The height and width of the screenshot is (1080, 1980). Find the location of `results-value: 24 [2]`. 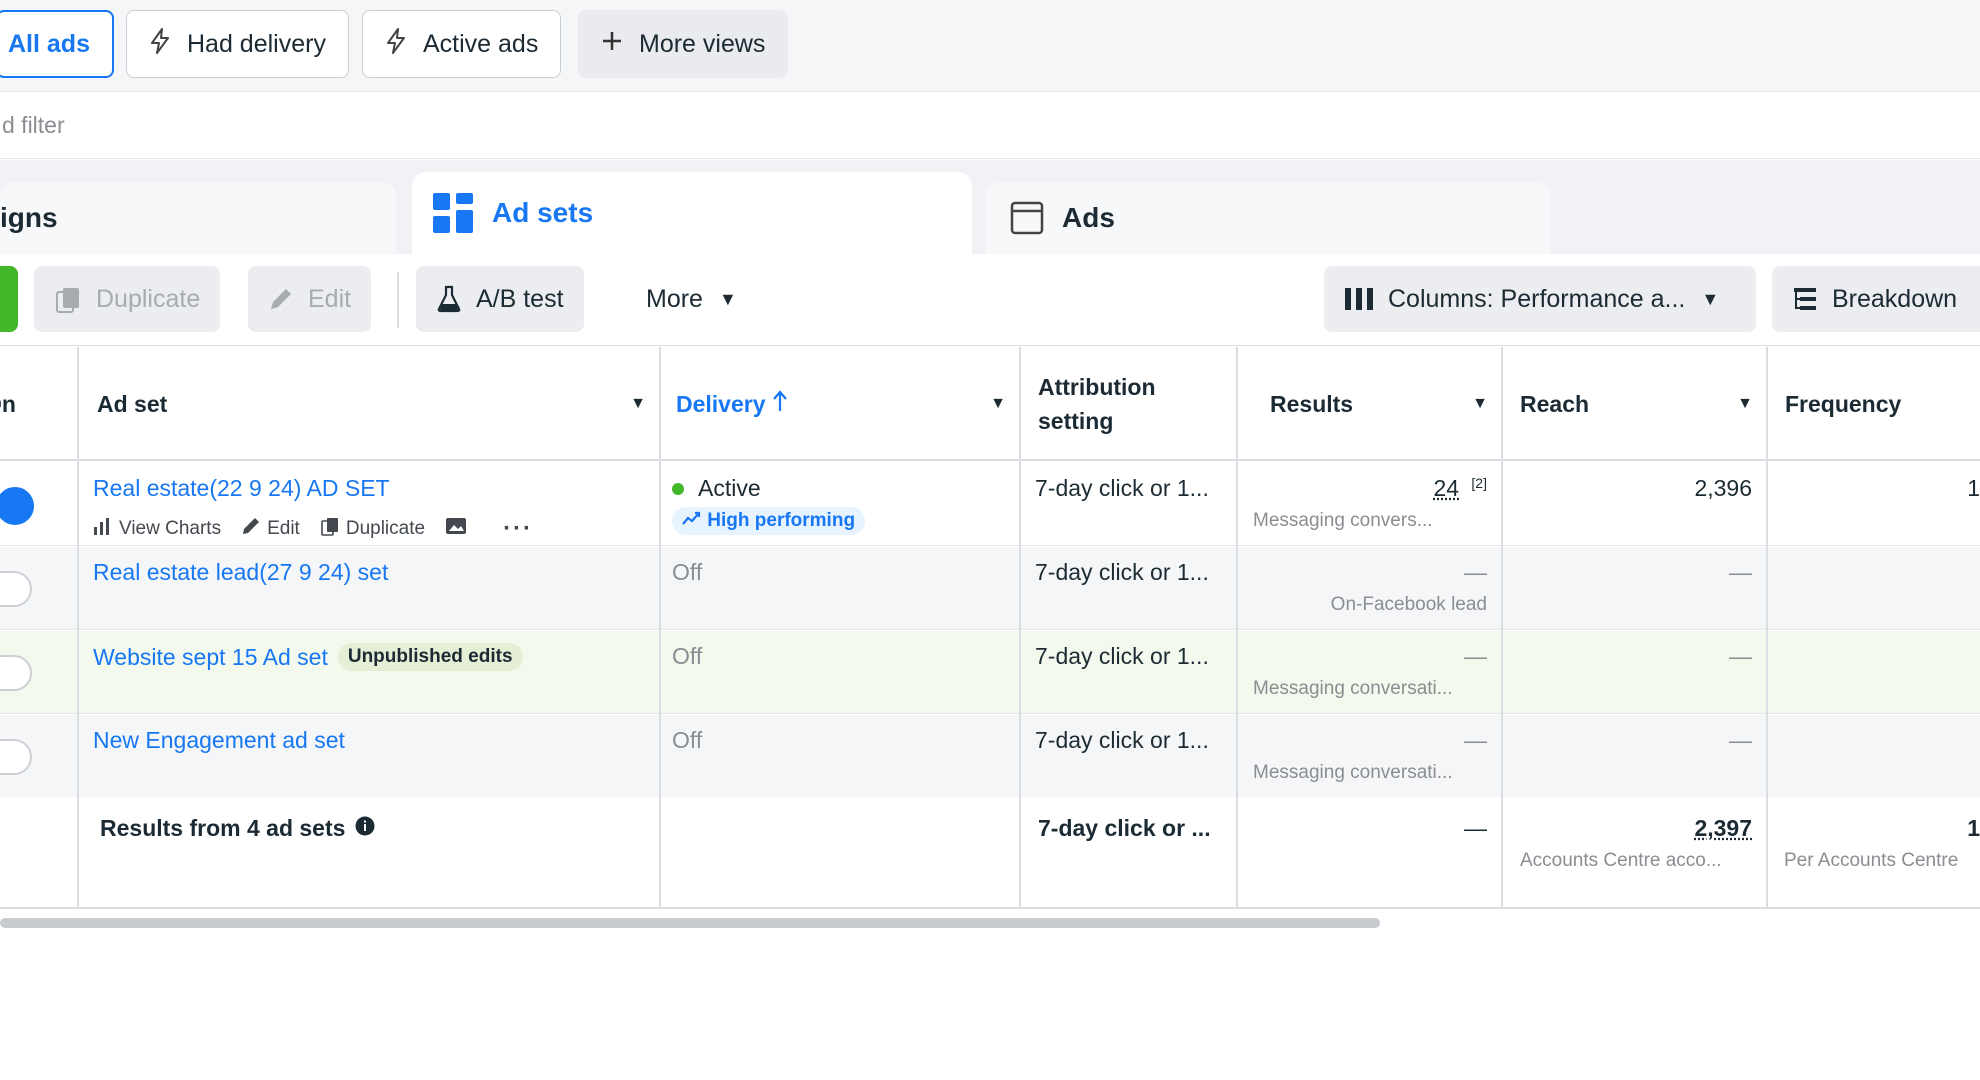

results-value: 24 [2] is located at coordinates (1362, 488).